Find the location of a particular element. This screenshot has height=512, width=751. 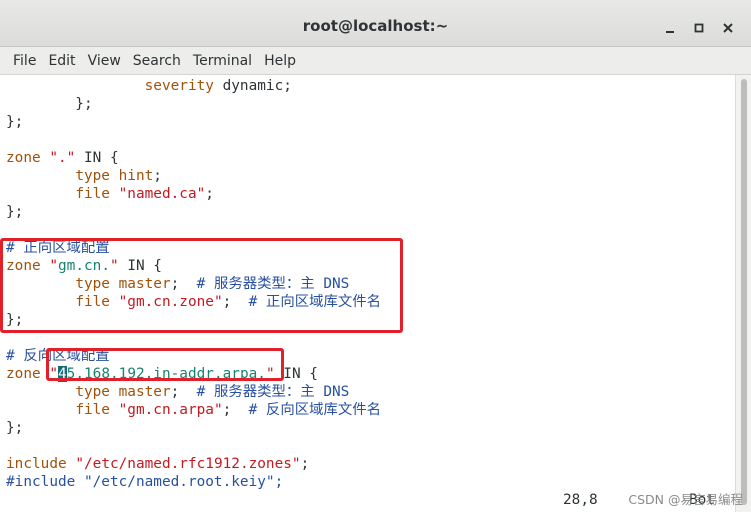

scrollbar is located at coordinates (743, 293).